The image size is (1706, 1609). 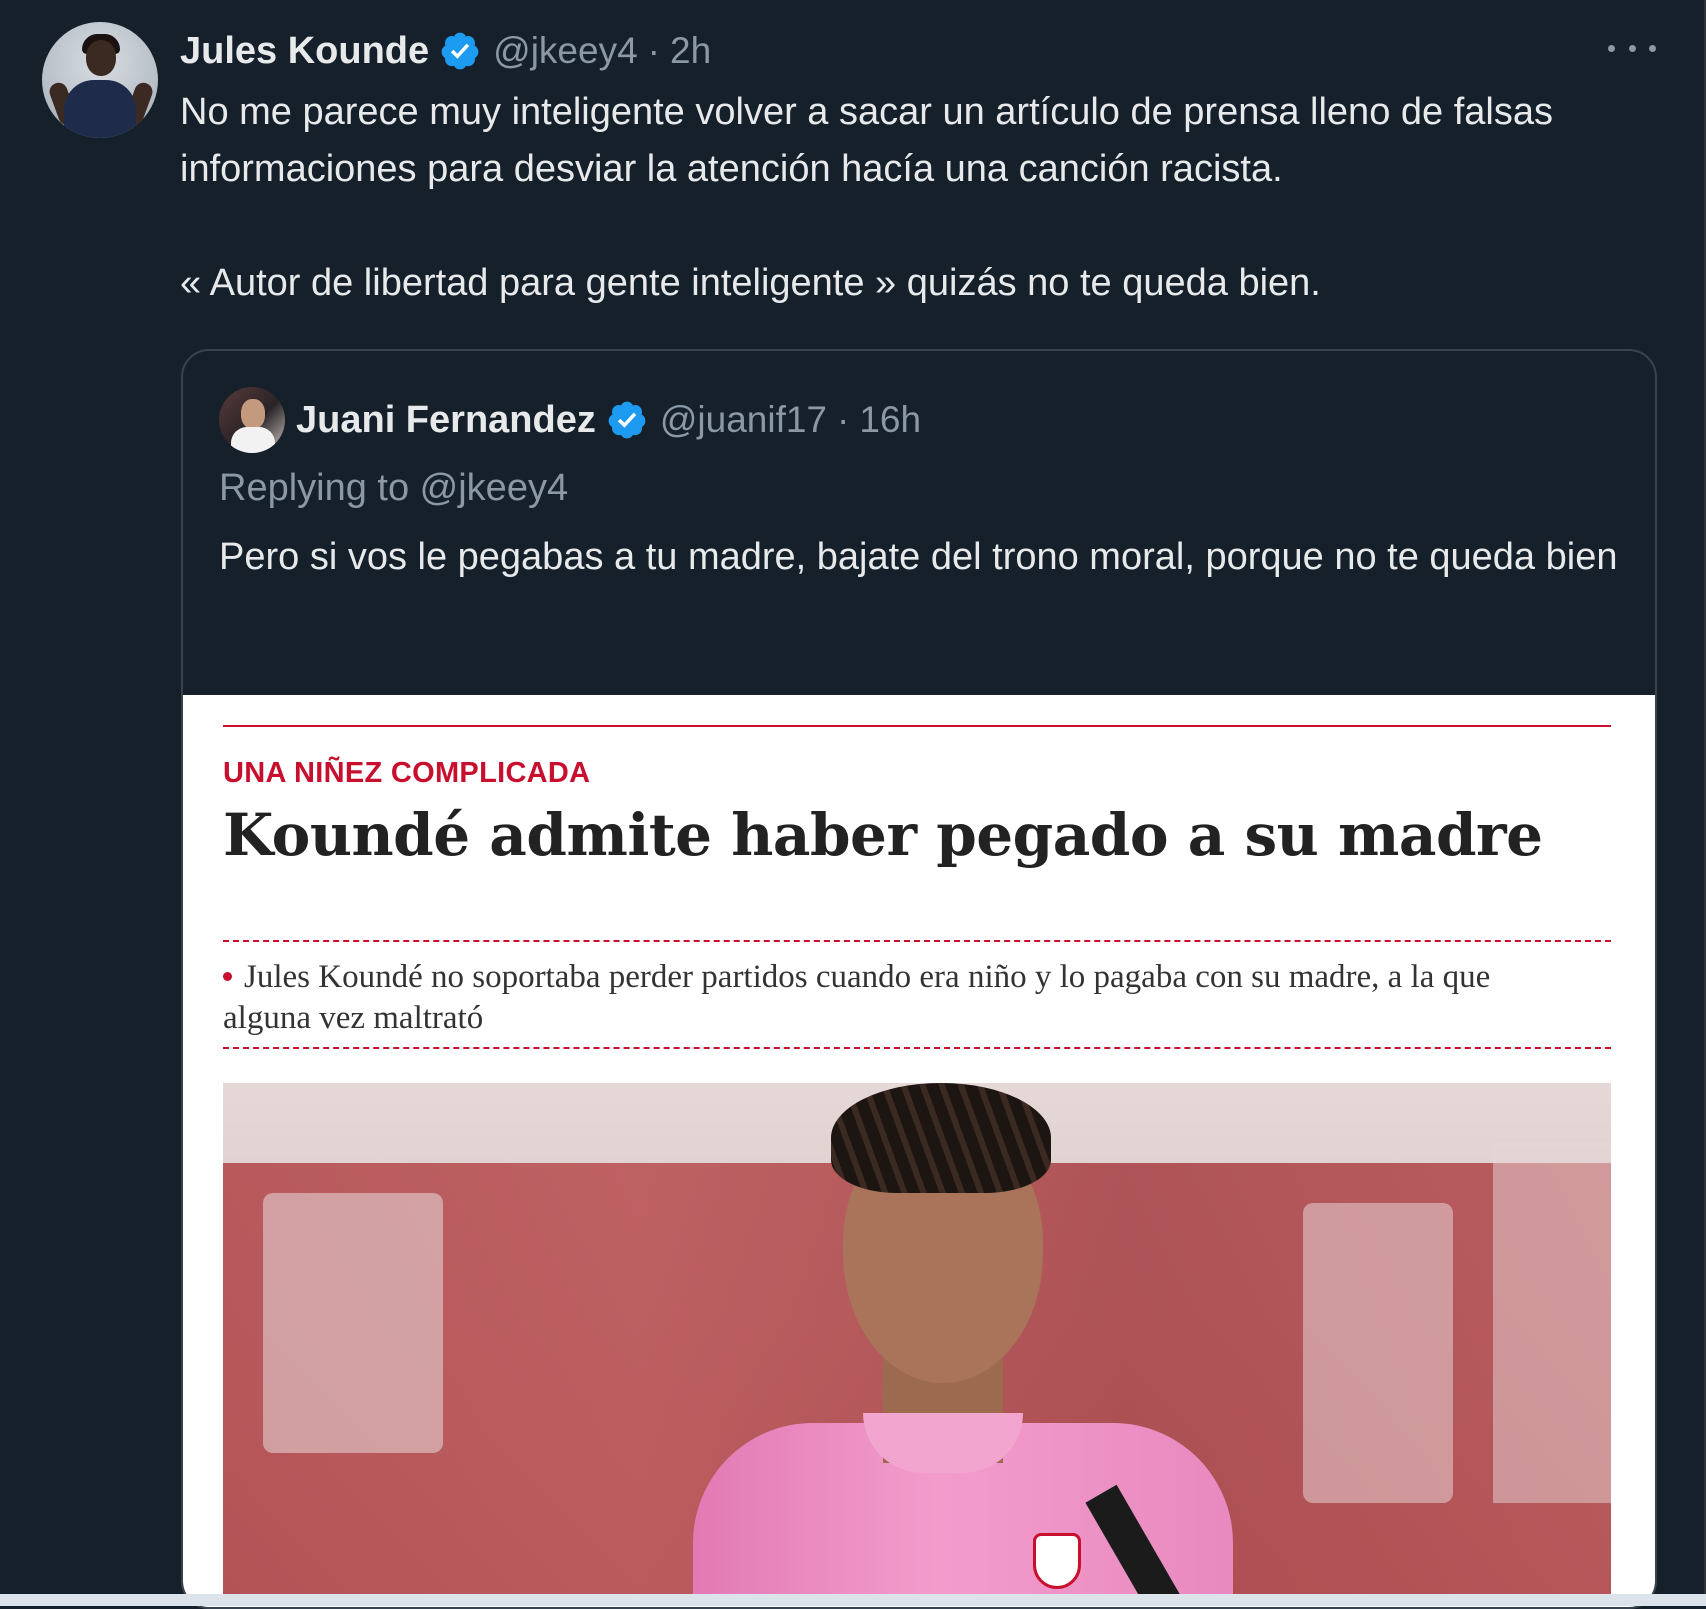 What do you see at coordinates (883, 835) in the screenshot?
I see `article-headline: Koundé admite haber pegado a su madre` at bounding box center [883, 835].